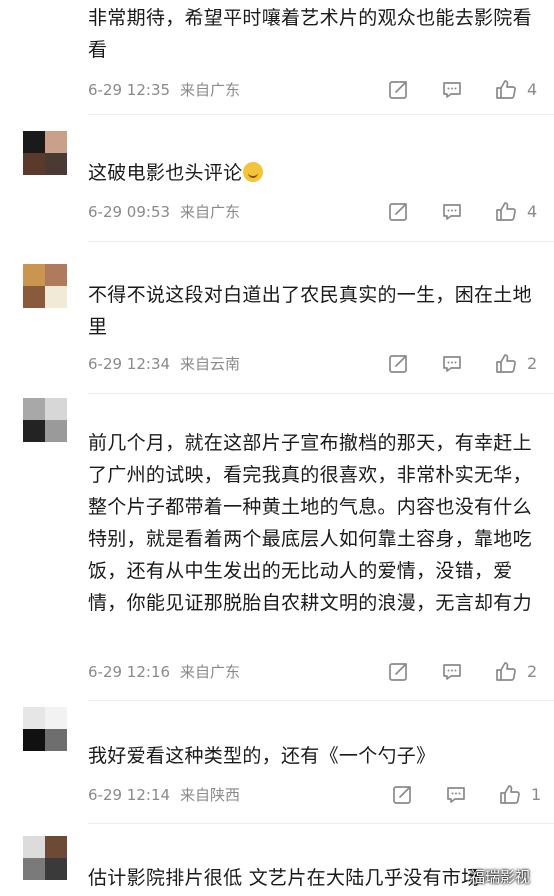 This screenshot has width=554, height=896. I want to click on comment-text: 这破电影也头评论, so click(310, 173).